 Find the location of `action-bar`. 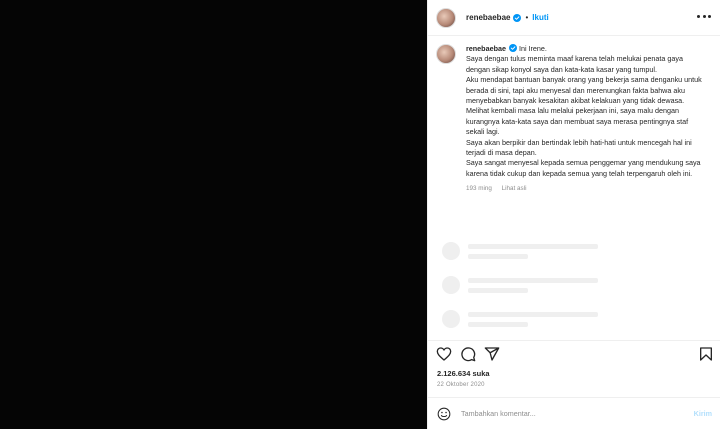

action-bar is located at coordinates (574, 353).